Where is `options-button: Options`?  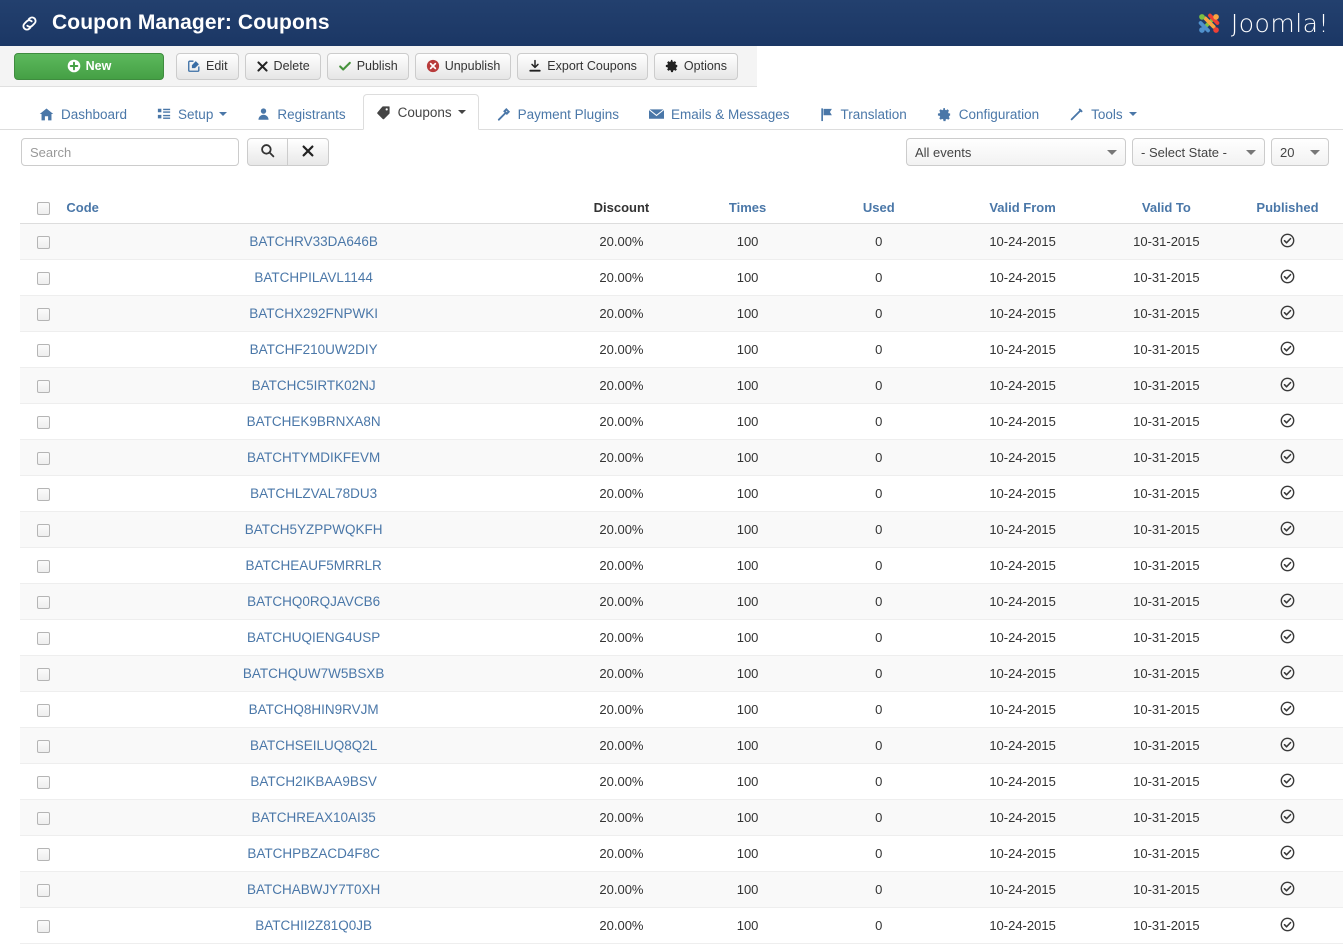 options-button: Options is located at coordinates (696, 66).